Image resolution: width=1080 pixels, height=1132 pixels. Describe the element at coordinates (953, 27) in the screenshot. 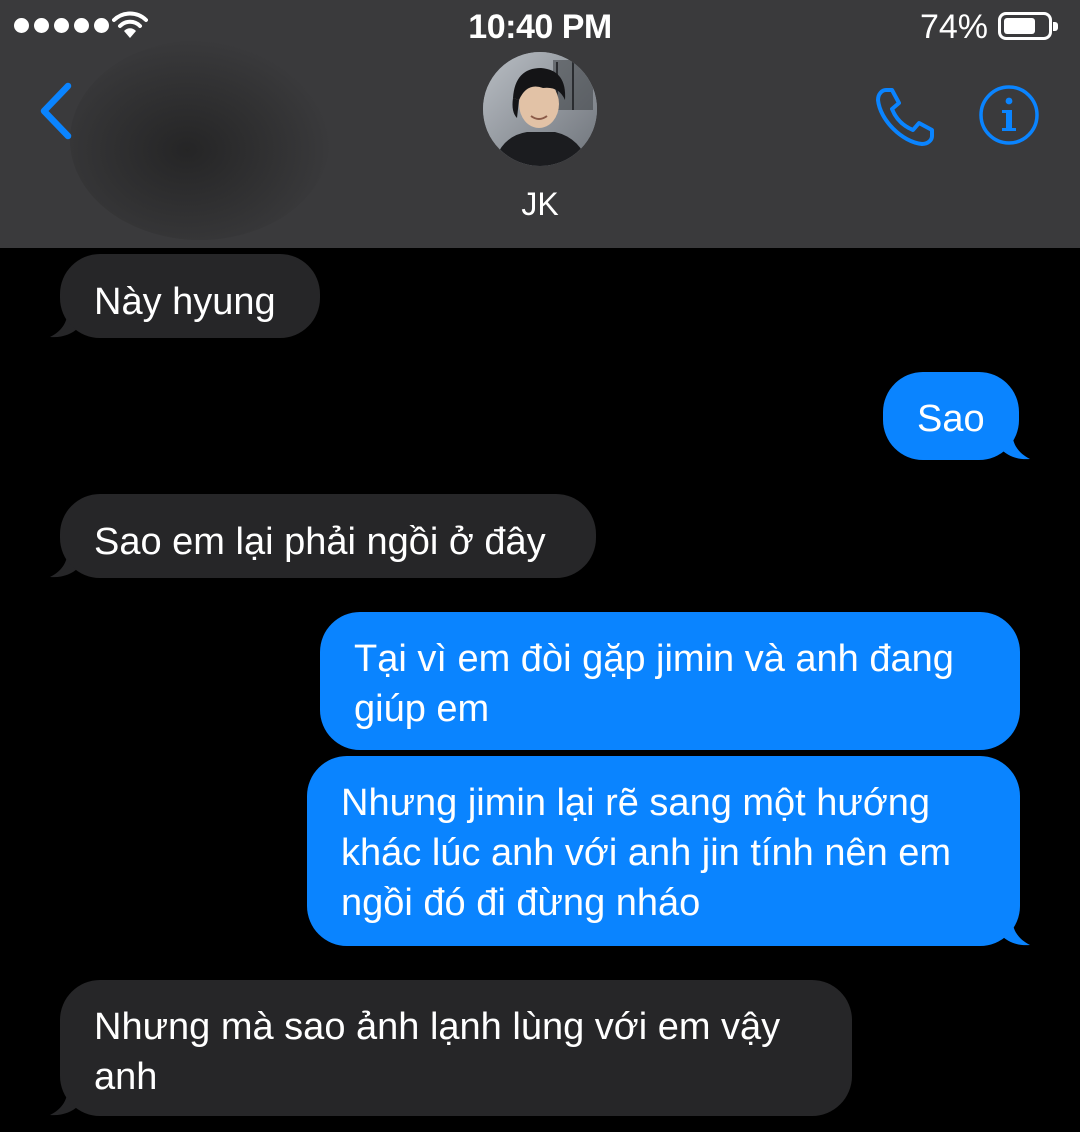

I see `battery-percent: 74%` at that location.